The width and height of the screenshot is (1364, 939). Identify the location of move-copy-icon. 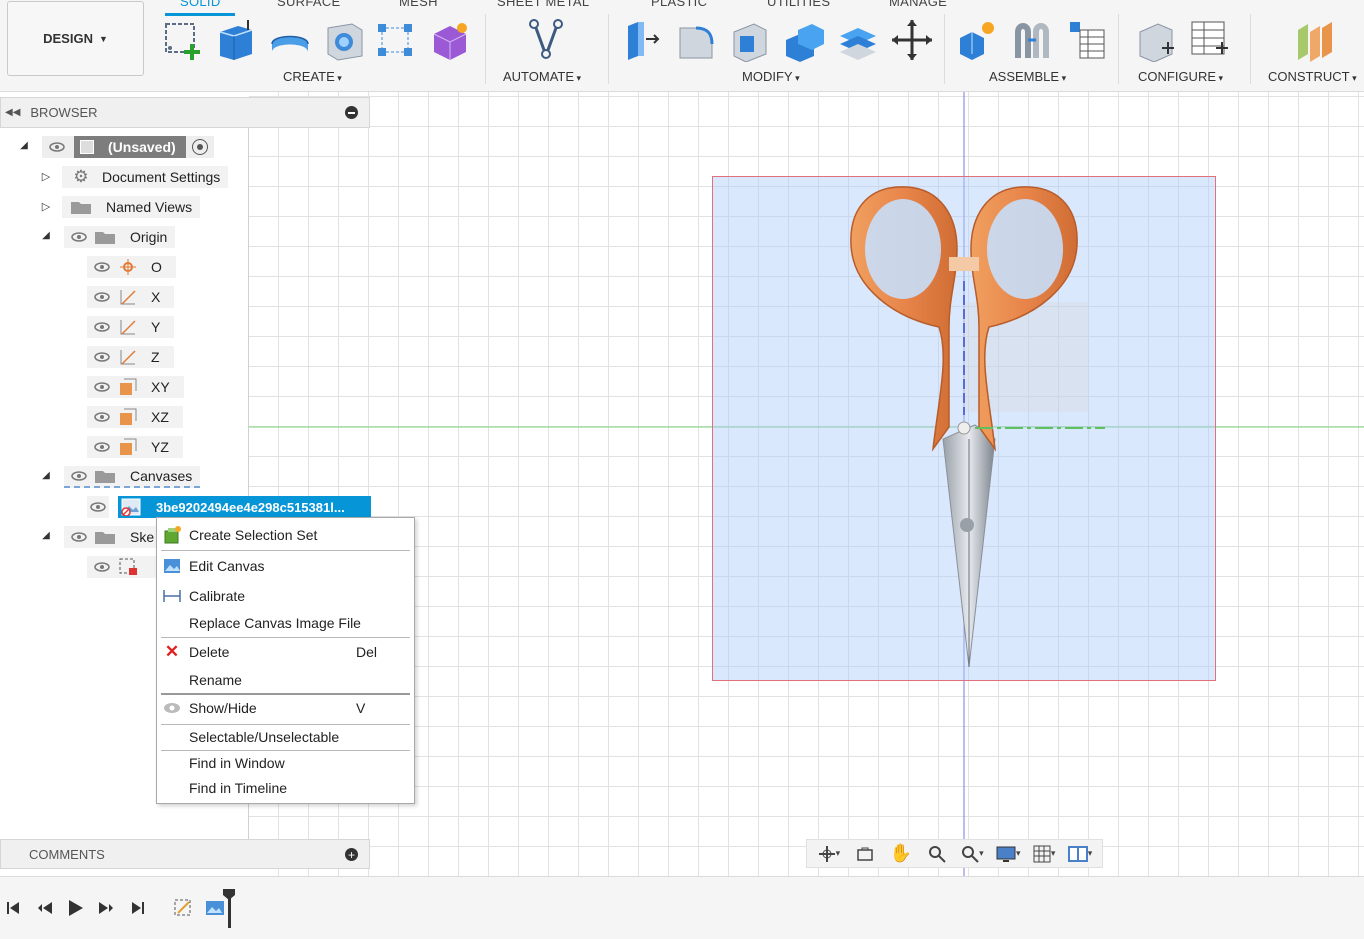
(912, 40).